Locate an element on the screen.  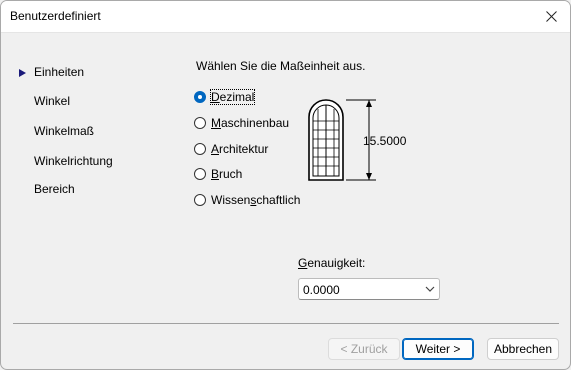
next-button: Weiter > is located at coordinates (438, 349).